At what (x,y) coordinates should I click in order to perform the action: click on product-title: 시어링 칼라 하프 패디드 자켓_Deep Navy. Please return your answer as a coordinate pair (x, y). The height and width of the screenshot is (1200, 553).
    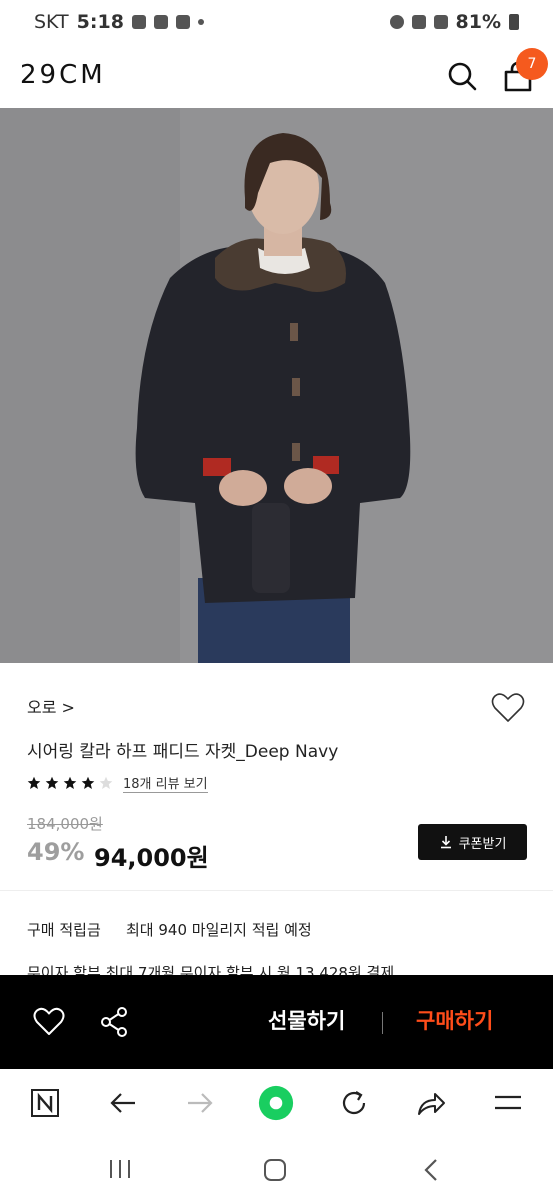
    Looking at the image, I should click on (183, 752).